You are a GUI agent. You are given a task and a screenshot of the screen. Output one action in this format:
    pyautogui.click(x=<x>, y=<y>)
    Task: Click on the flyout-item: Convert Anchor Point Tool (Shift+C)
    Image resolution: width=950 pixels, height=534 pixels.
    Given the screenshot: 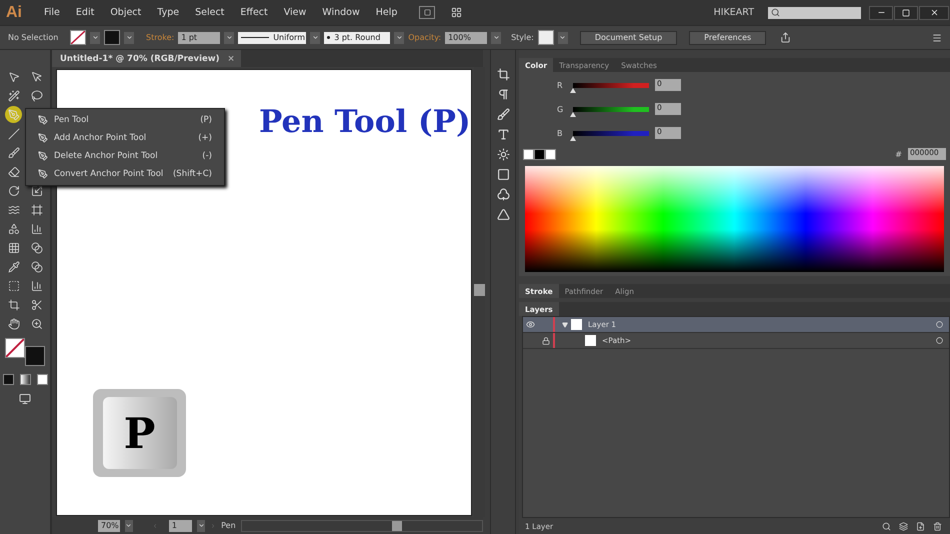 What is the action you would take?
    pyautogui.click(x=125, y=174)
    